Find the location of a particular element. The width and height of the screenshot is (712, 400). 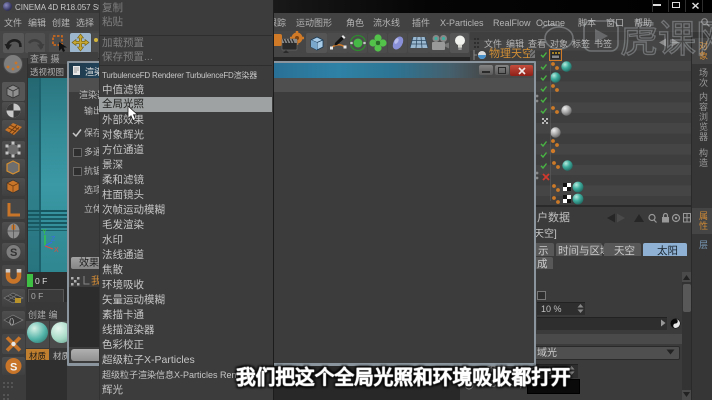

svg-text: 虎课网 is located at coordinates (666, 39).